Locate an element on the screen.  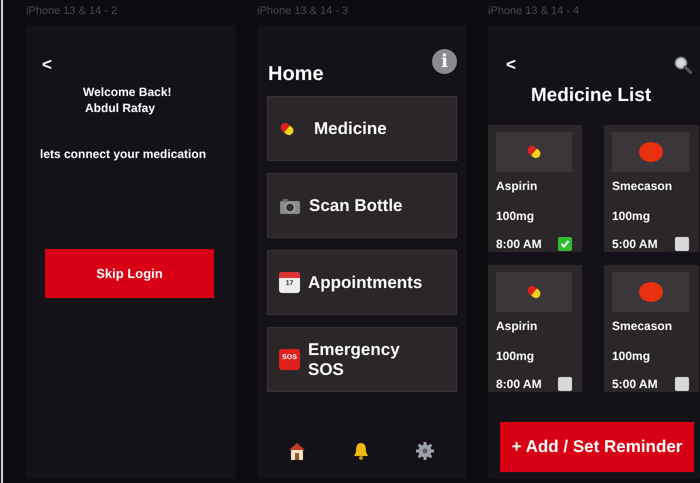
user-name: Abdul Rafay is located at coordinates (120, 108).